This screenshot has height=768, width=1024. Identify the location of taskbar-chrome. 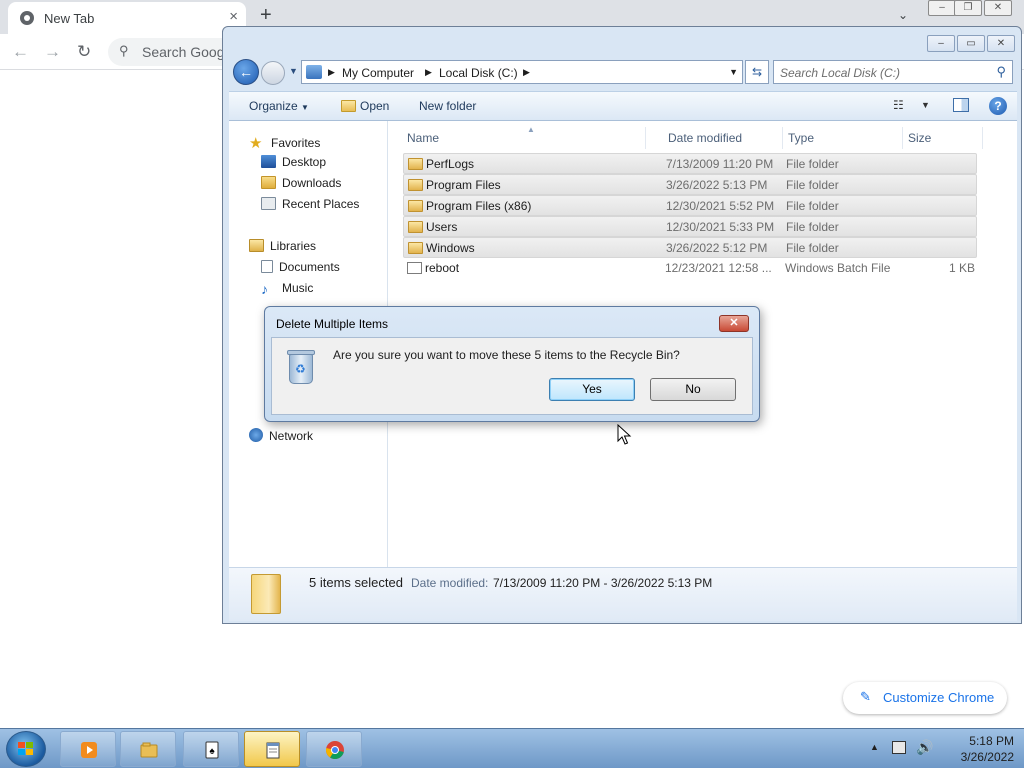
(334, 749).